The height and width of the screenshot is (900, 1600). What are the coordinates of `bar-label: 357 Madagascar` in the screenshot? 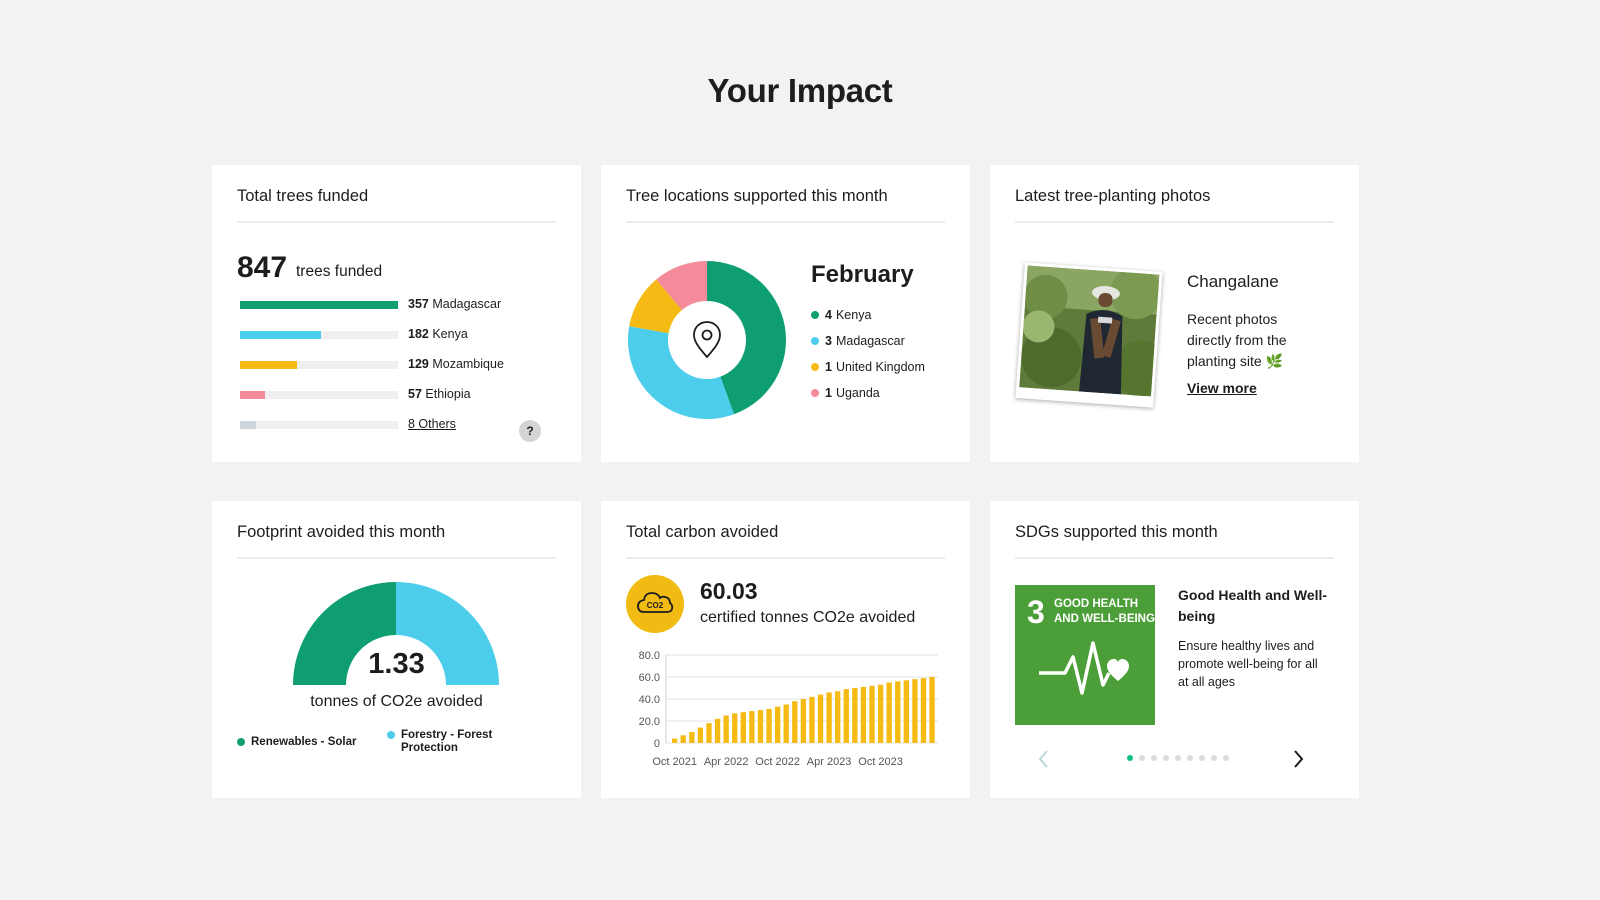 It's located at (455, 304).